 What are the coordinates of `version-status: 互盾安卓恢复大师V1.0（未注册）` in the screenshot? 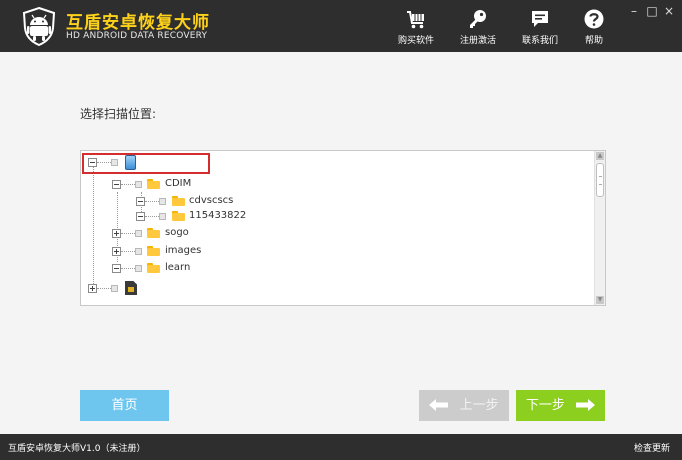 It's located at (77, 449).